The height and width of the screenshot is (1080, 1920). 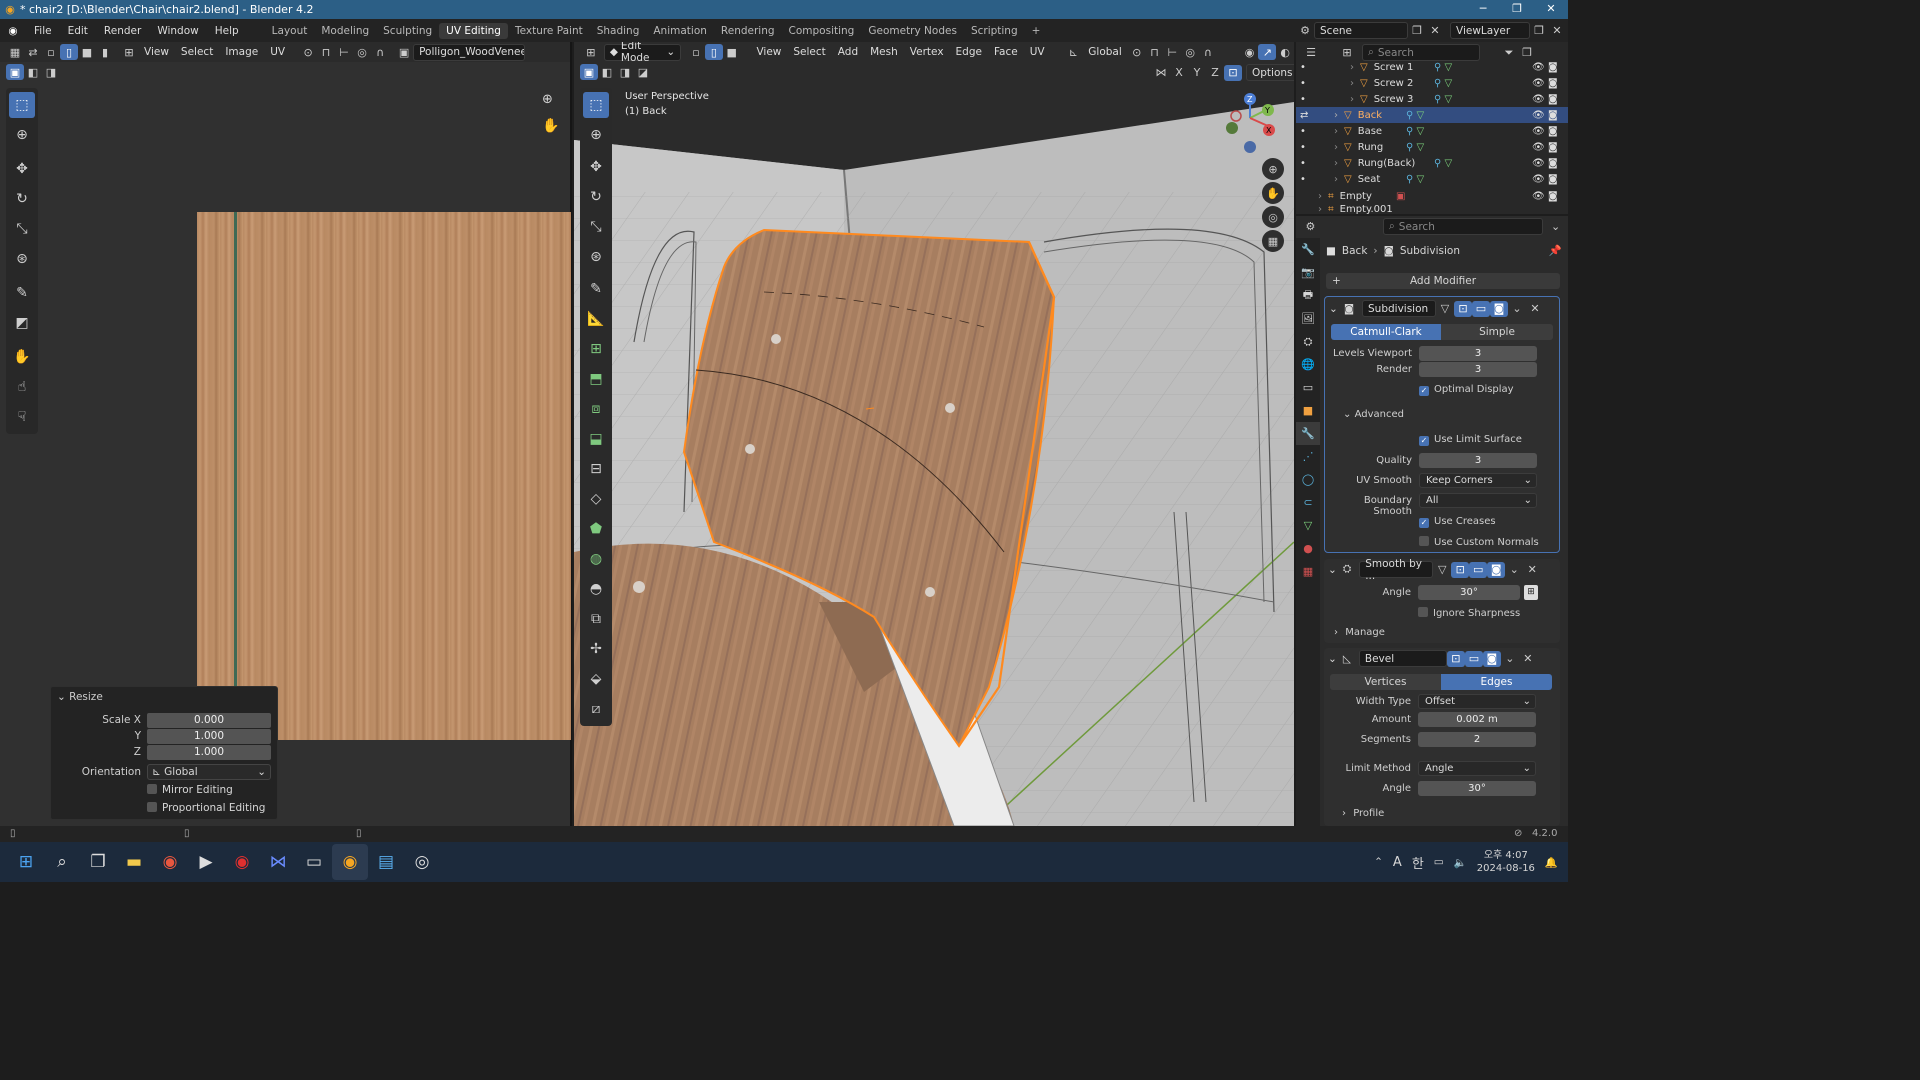 I want to click on vp-measure-tool-icon: 📐, so click(x=596, y=319).